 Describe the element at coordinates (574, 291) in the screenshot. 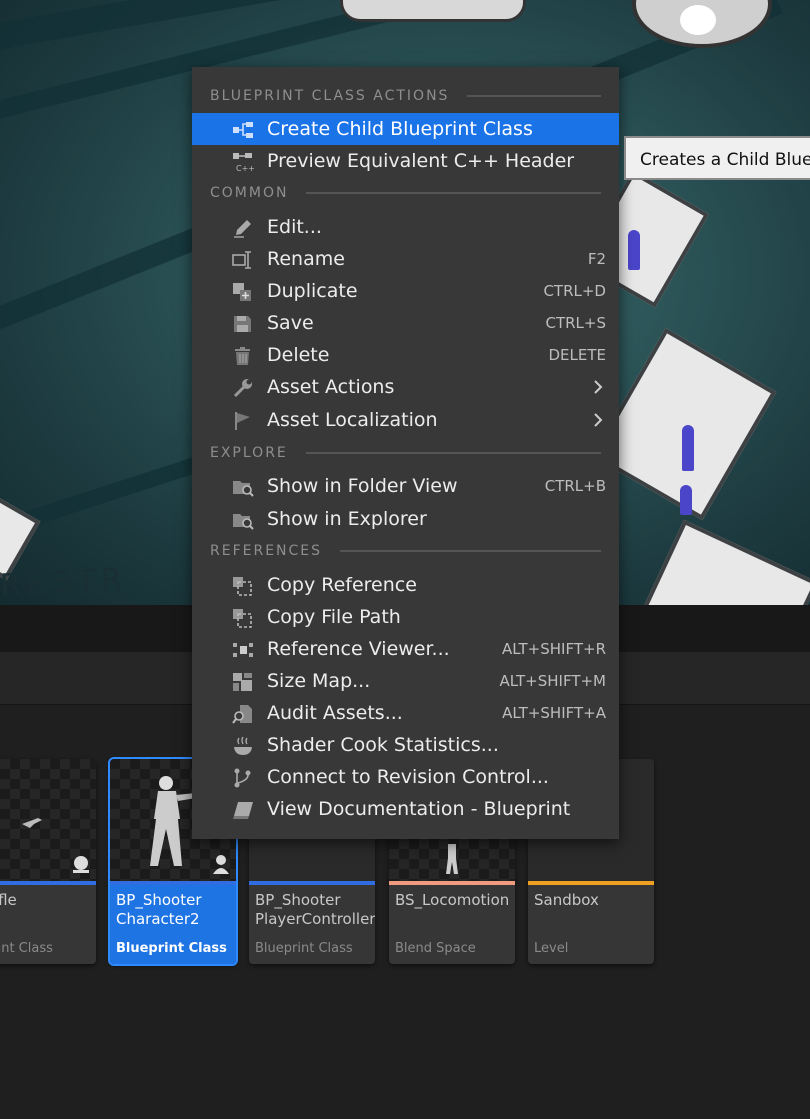

I see `menu-item-shortcut: CTRL+D` at that location.